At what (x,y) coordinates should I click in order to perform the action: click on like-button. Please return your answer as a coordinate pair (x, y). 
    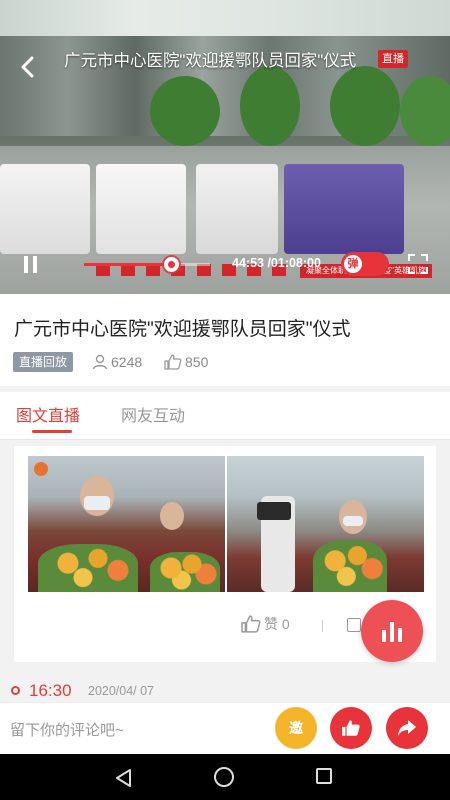
    Looking at the image, I should click on (351, 728).